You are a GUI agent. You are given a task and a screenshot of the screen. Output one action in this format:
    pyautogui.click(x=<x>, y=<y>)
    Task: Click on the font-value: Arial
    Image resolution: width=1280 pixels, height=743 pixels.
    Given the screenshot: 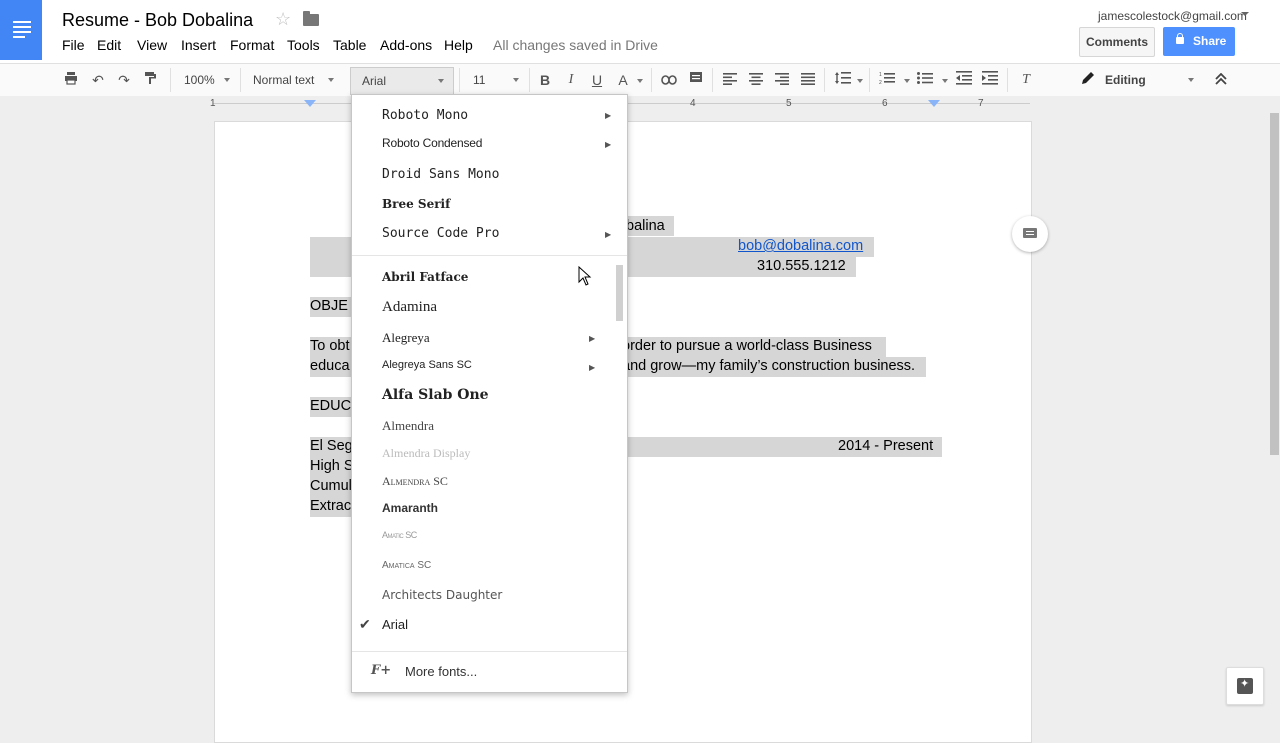 What is the action you would take?
    pyautogui.click(x=374, y=81)
    